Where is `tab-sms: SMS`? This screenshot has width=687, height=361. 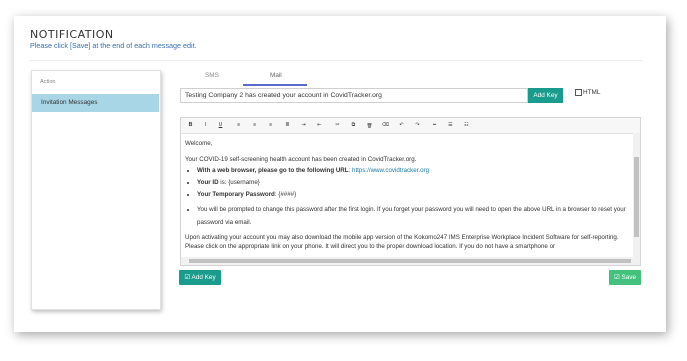
tab-sms: SMS is located at coordinates (212, 75).